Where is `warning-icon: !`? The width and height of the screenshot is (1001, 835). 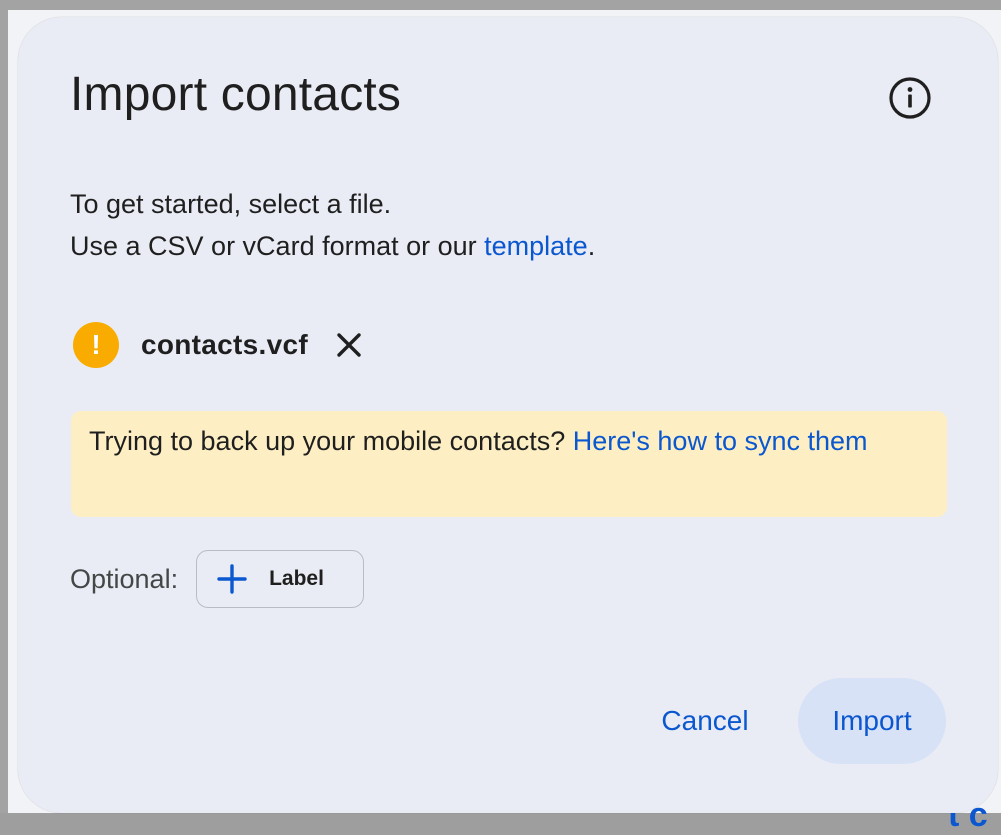
warning-icon: ! is located at coordinates (96, 345).